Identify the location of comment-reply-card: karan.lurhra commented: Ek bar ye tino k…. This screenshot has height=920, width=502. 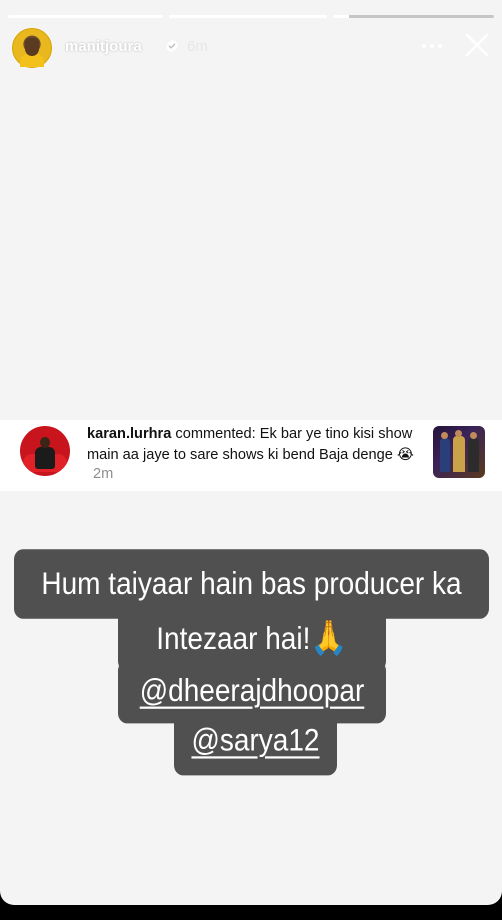
(251, 455).